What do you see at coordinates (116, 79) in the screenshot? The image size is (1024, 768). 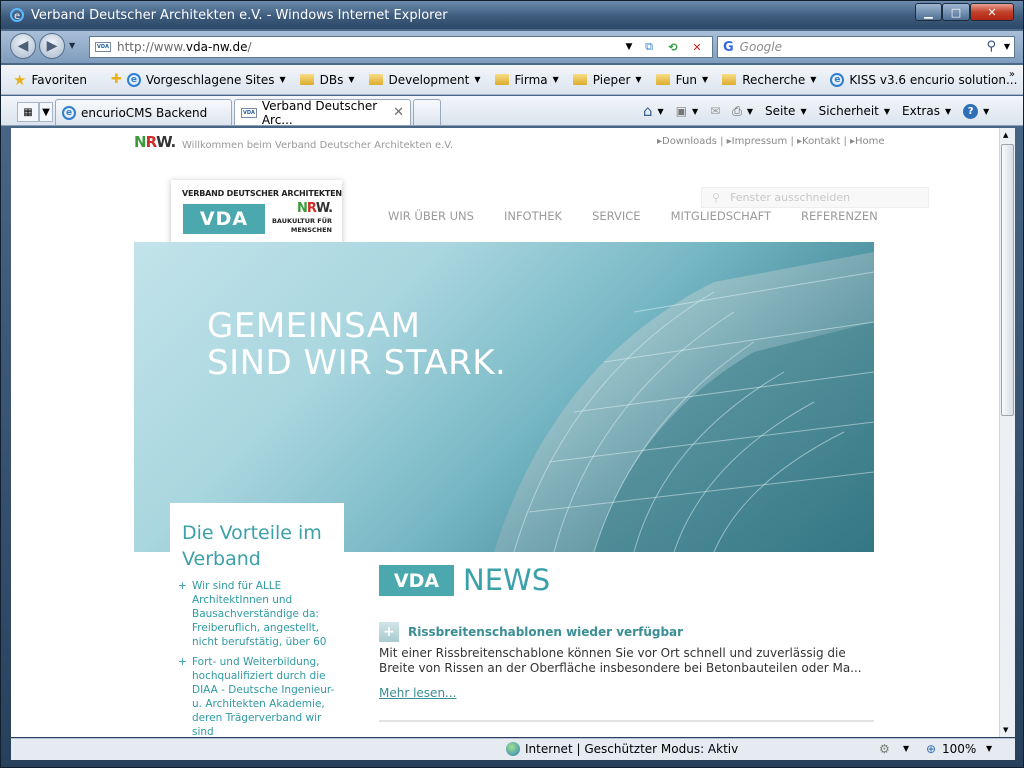 I see `add-favorite-icon: ✚` at bounding box center [116, 79].